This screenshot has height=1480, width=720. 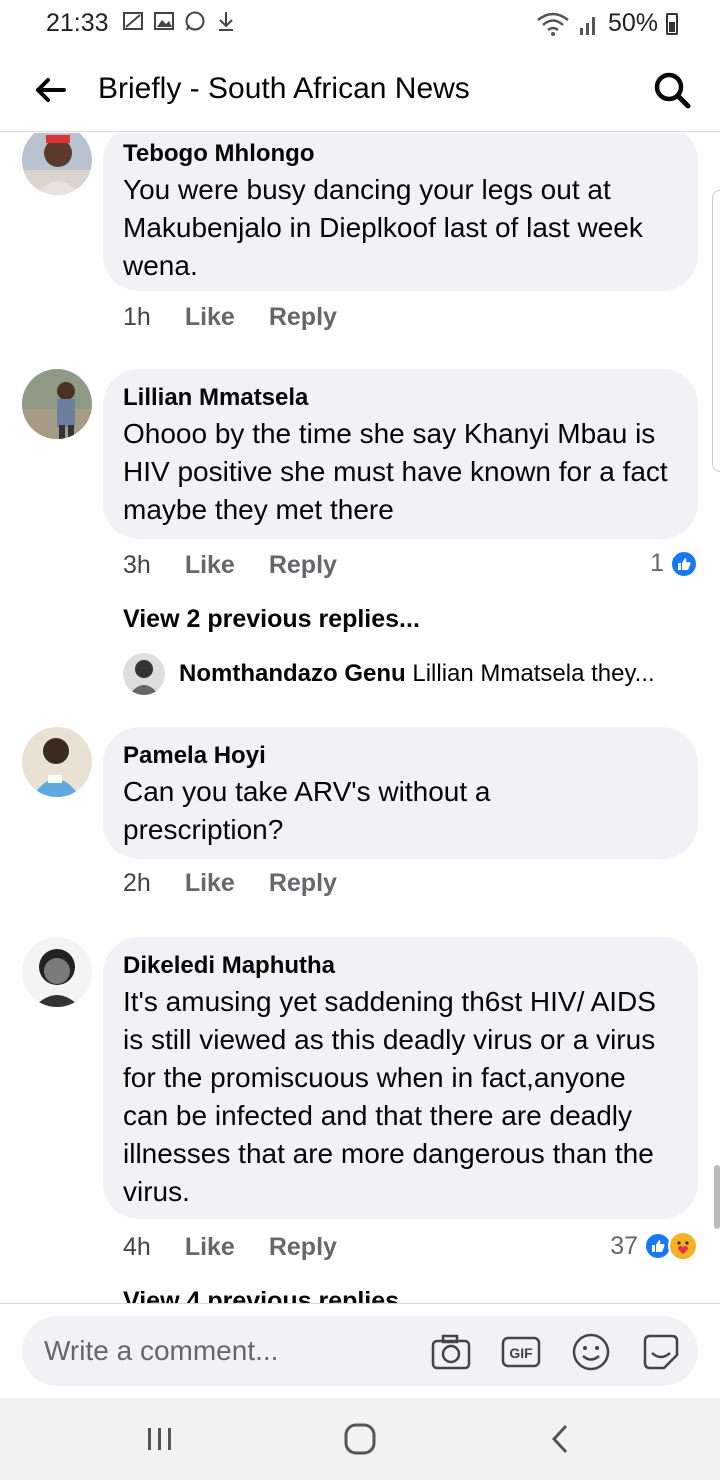 What do you see at coordinates (195, 21) in the screenshot?
I see `whatsapp-icon` at bounding box center [195, 21].